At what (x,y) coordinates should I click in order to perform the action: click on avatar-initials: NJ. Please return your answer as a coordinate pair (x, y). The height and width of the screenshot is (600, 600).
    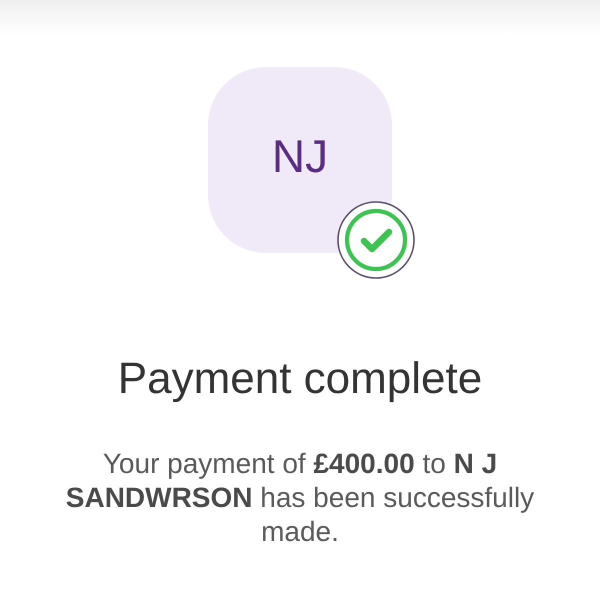
    Looking at the image, I should click on (300, 156).